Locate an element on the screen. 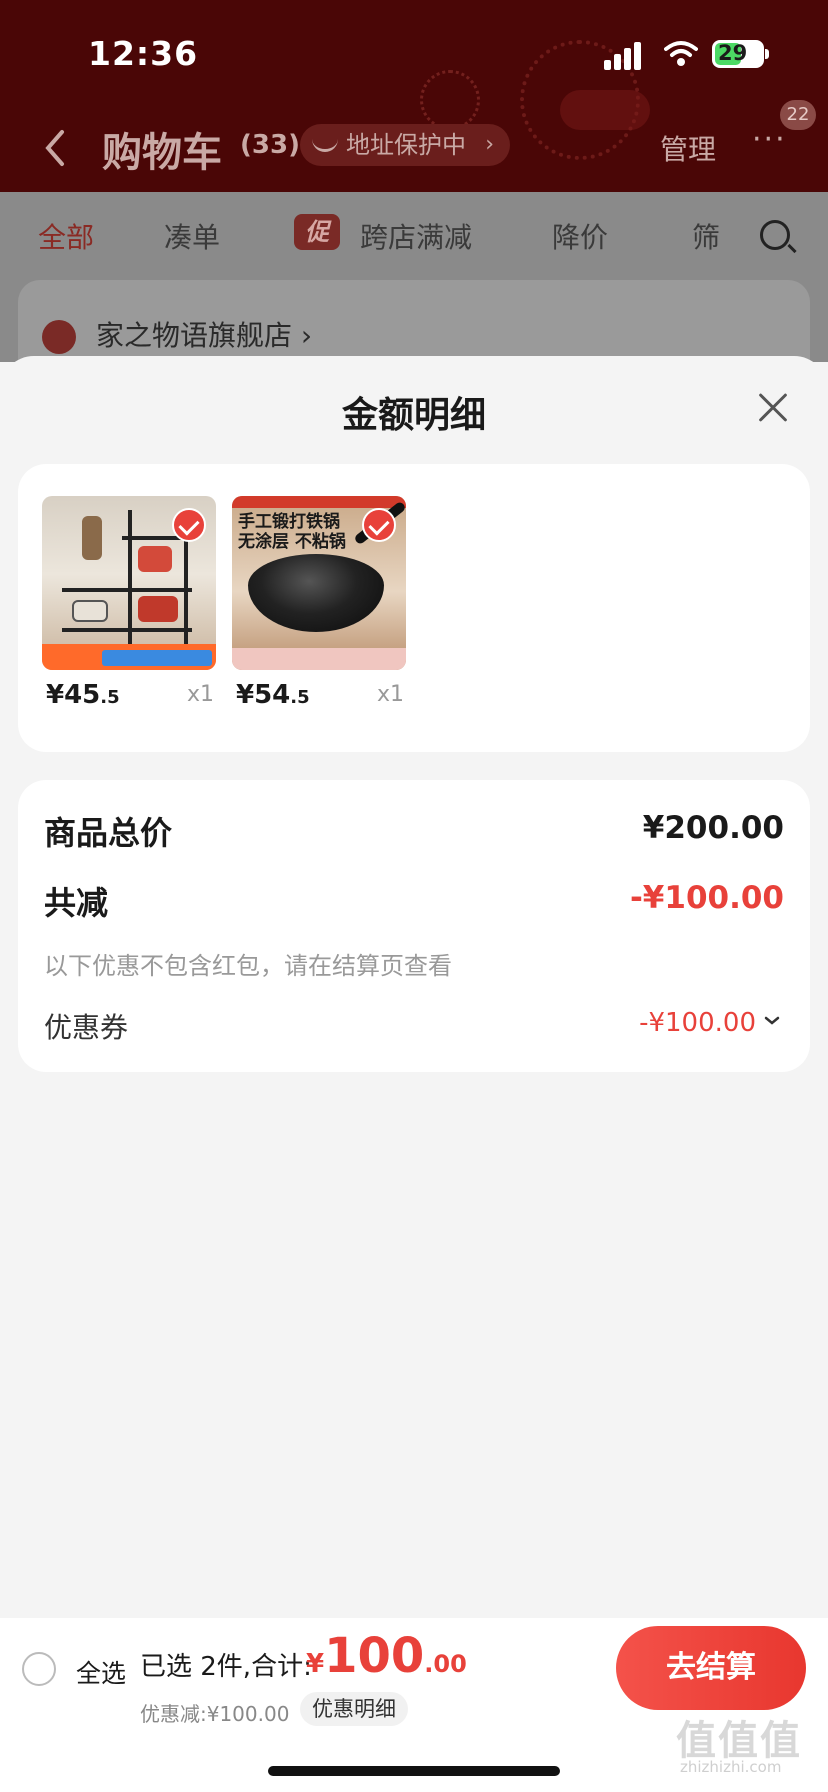  tab-cross-store: 跨店满减 is located at coordinates (416, 236).